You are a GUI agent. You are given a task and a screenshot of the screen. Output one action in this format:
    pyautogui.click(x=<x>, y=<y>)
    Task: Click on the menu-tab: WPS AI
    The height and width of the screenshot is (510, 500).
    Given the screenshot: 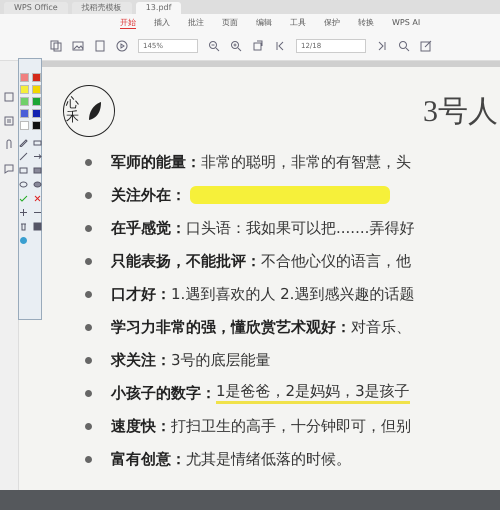 What is the action you would take?
    pyautogui.click(x=406, y=23)
    